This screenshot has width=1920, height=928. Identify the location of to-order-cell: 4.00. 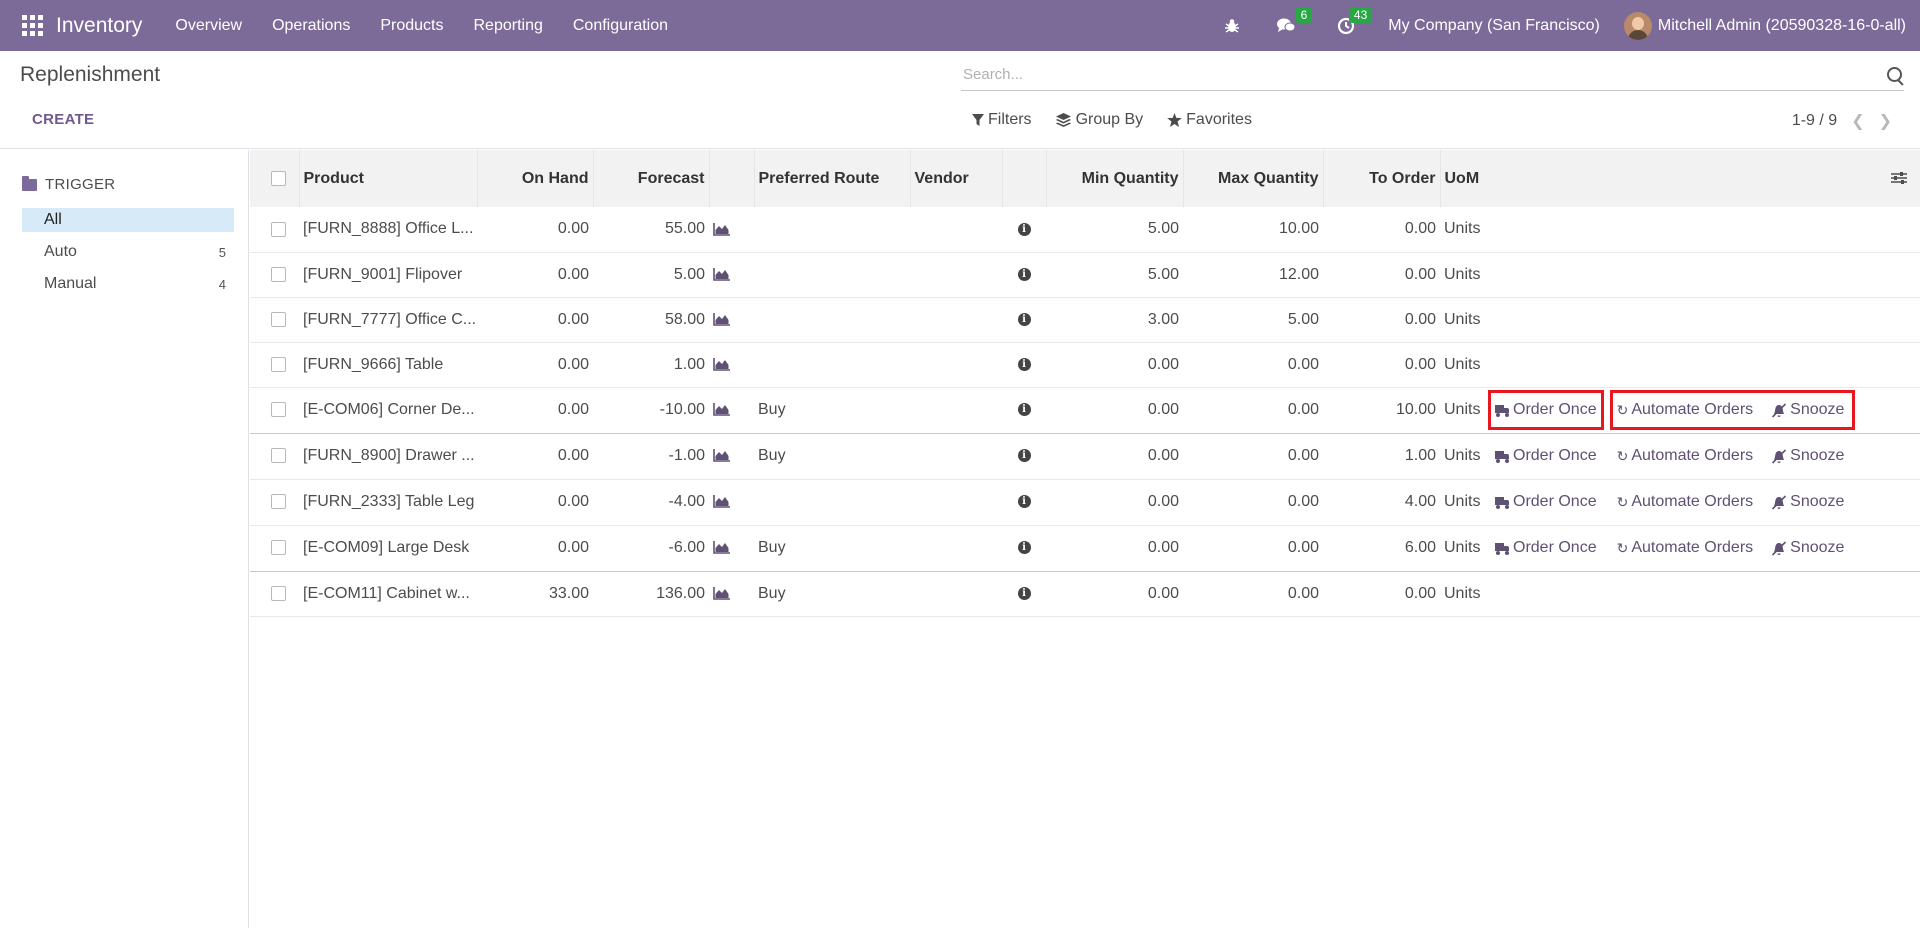
(1381, 502).